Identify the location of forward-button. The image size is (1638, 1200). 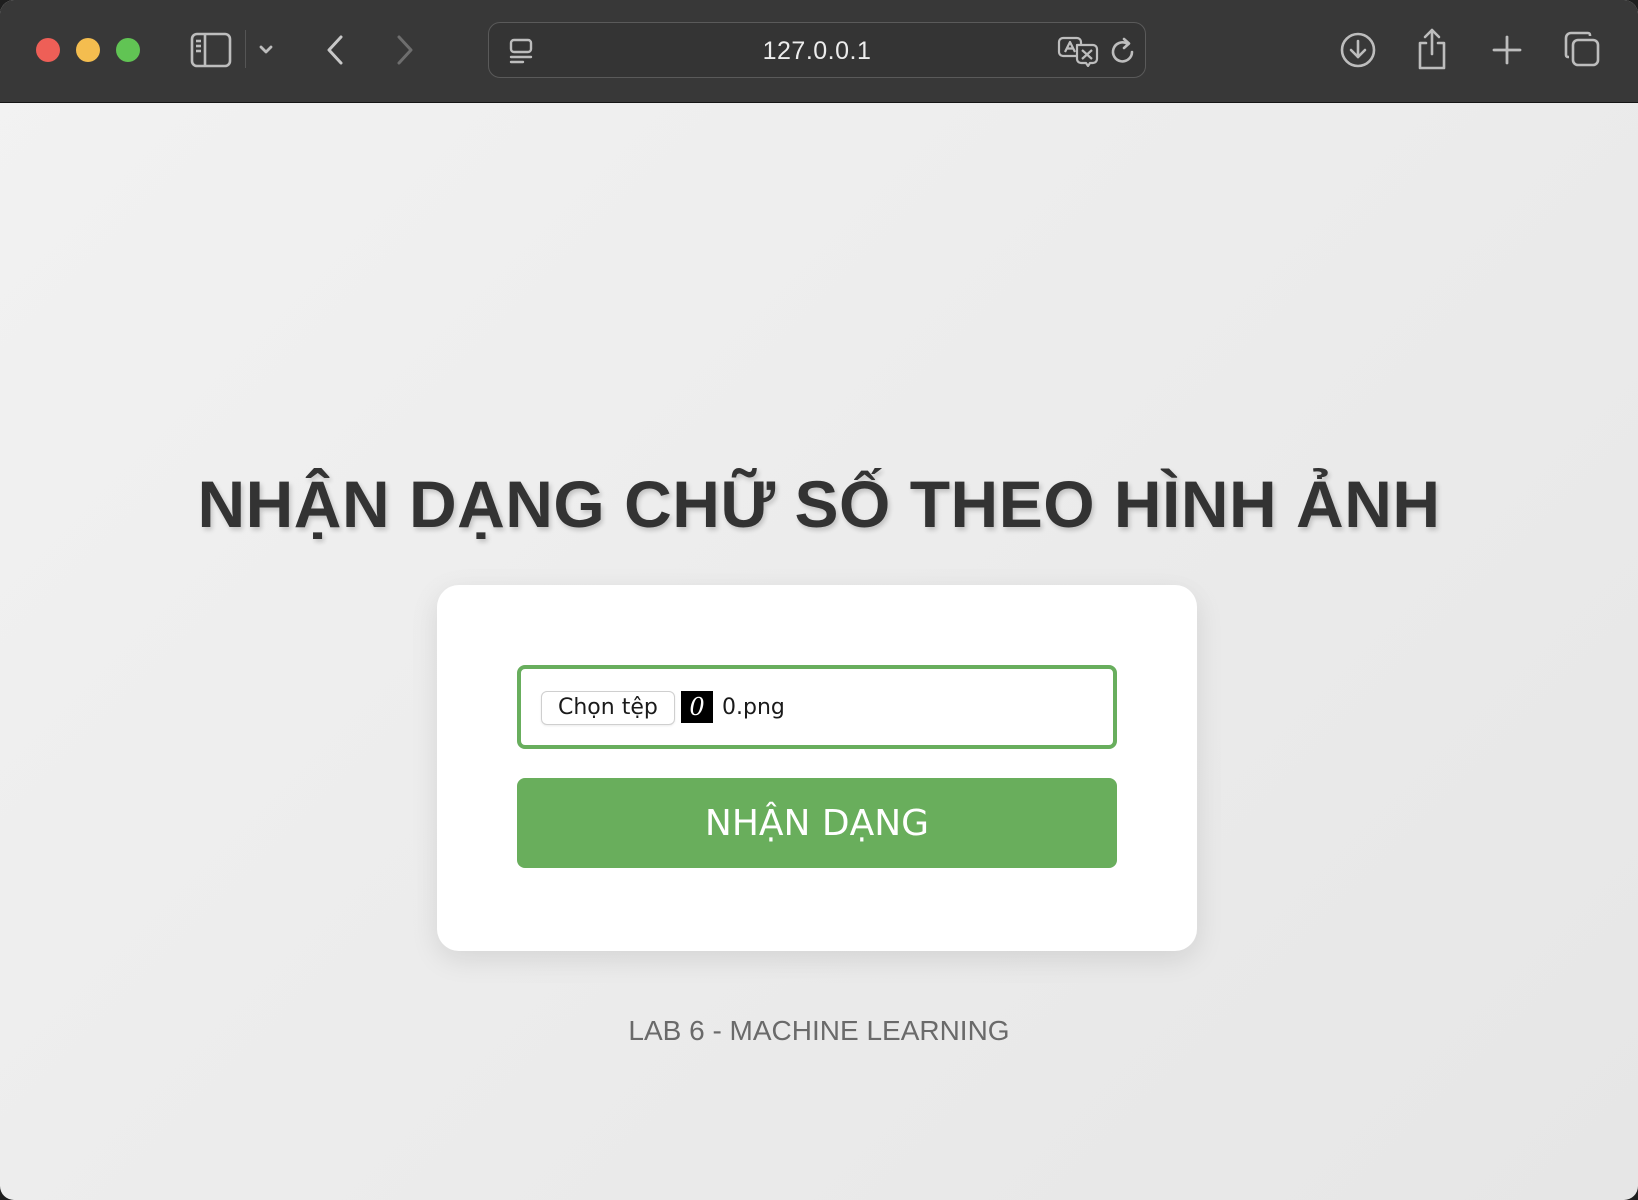
(405, 50).